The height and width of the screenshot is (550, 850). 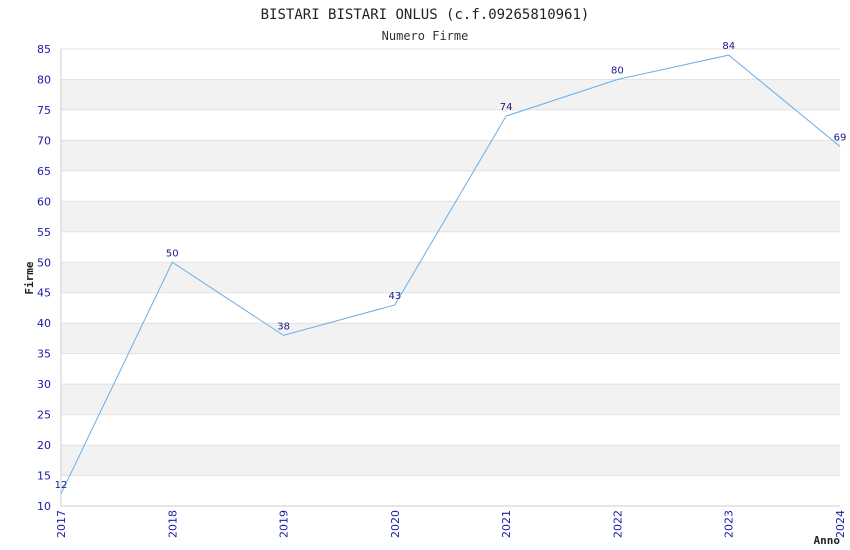 What do you see at coordinates (284, 524) in the screenshot?
I see `x-tick-label: 2019` at bounding box center [284, 524].